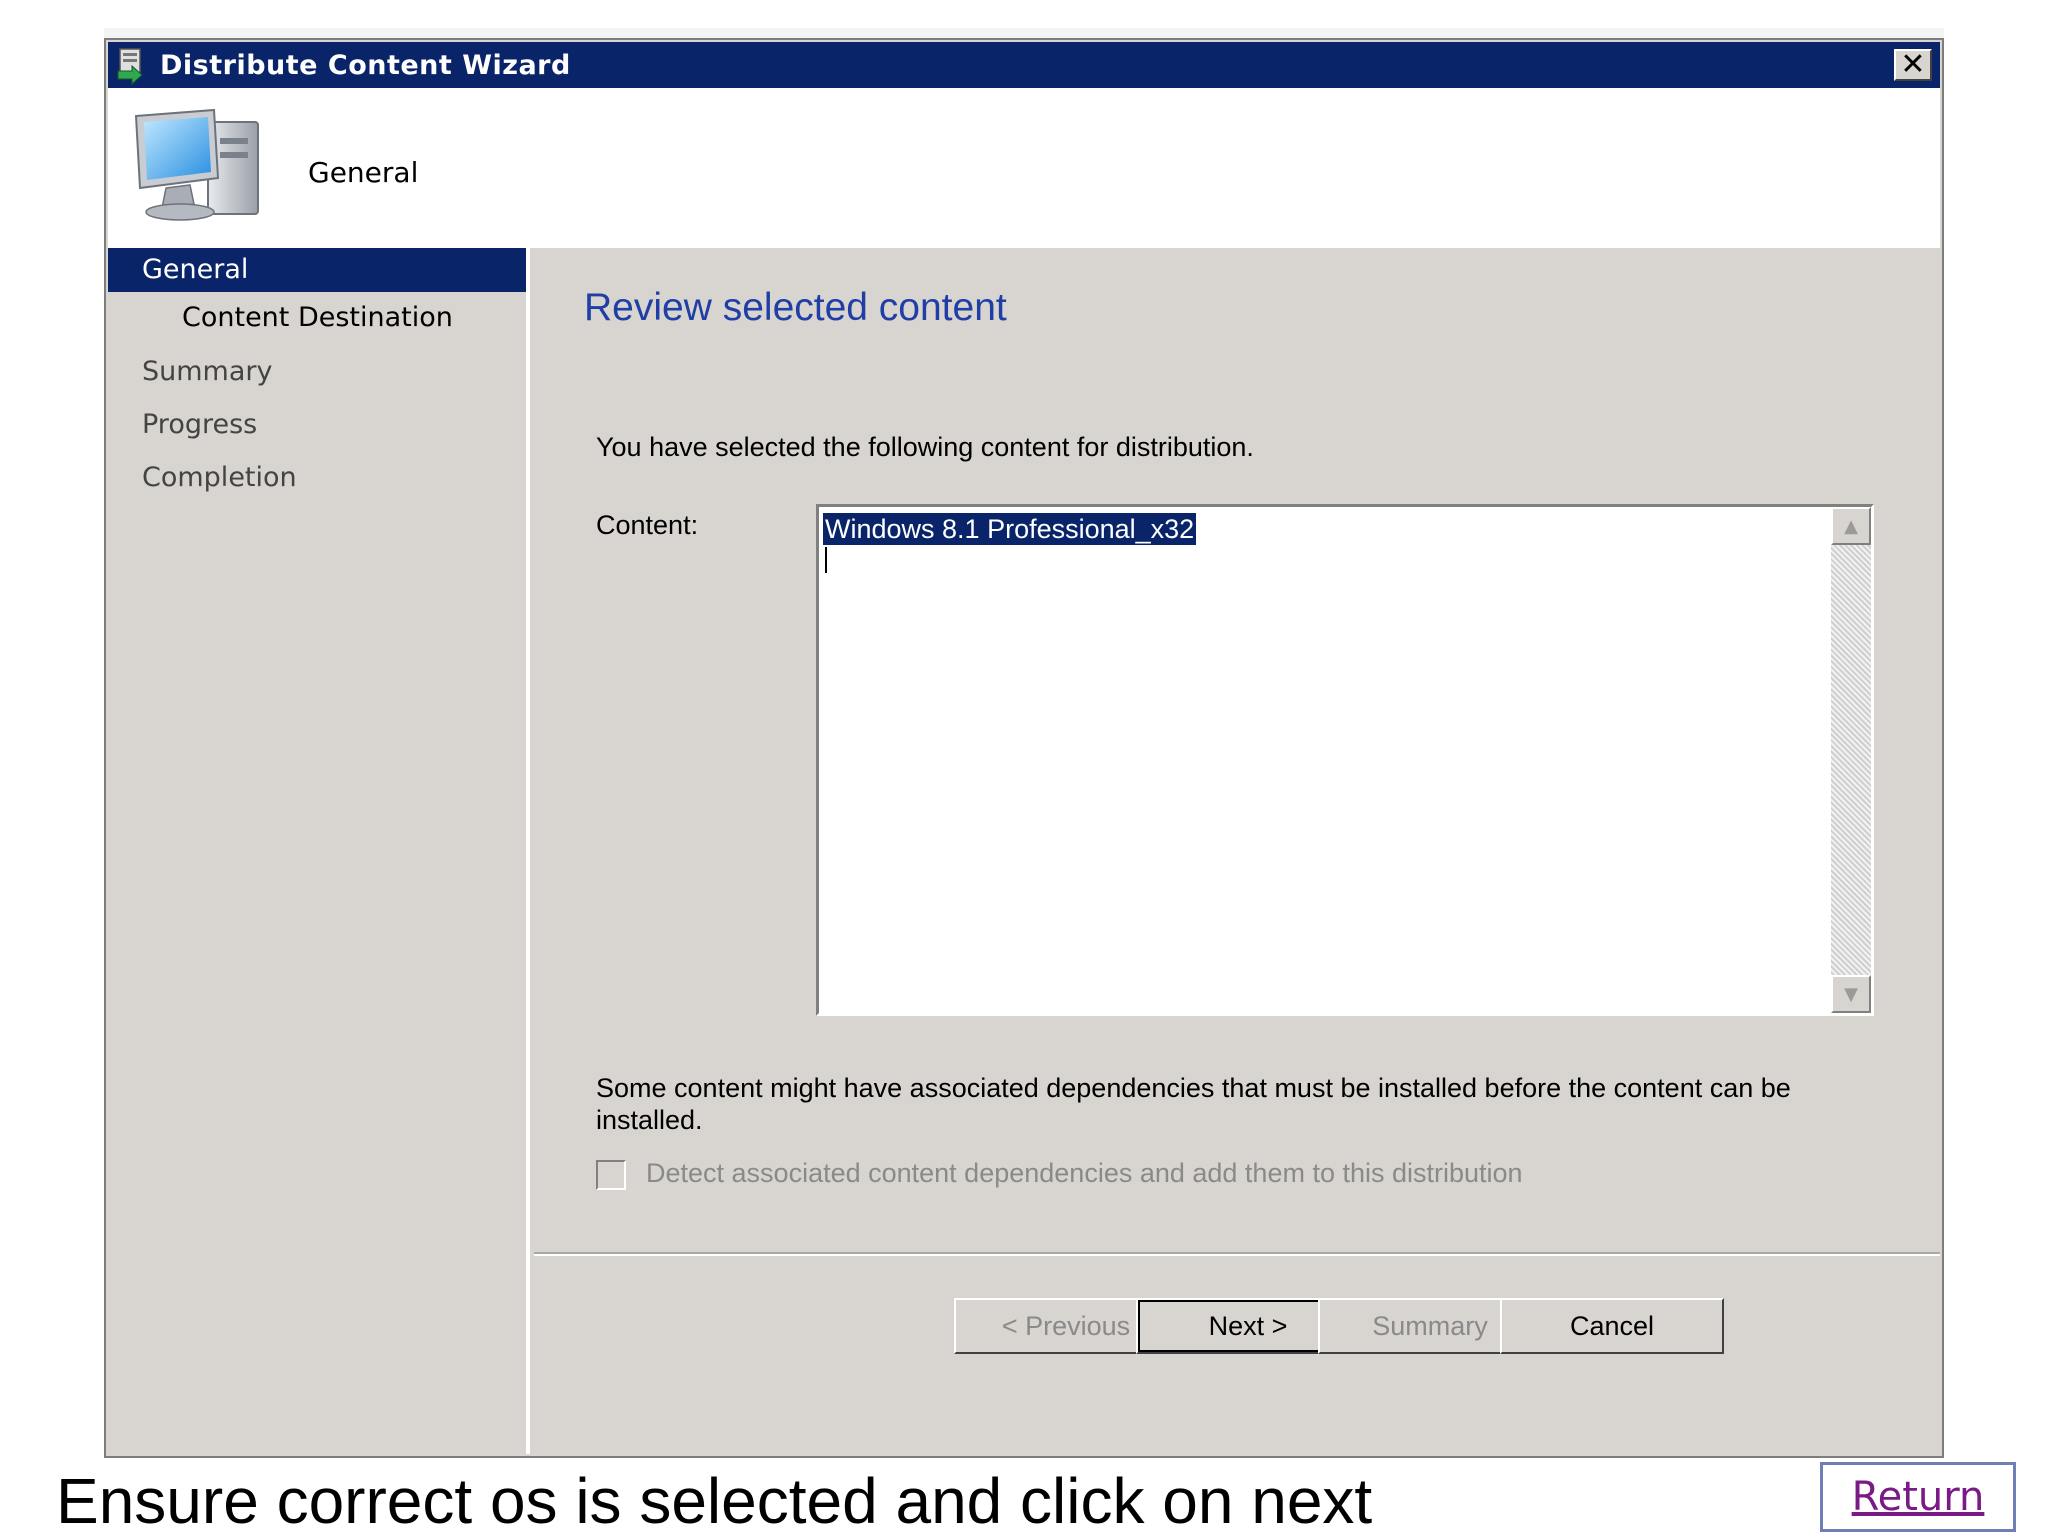  Describe the element at coordinates (1024, 33) in the screenshot. I see `background-strip` at that location.